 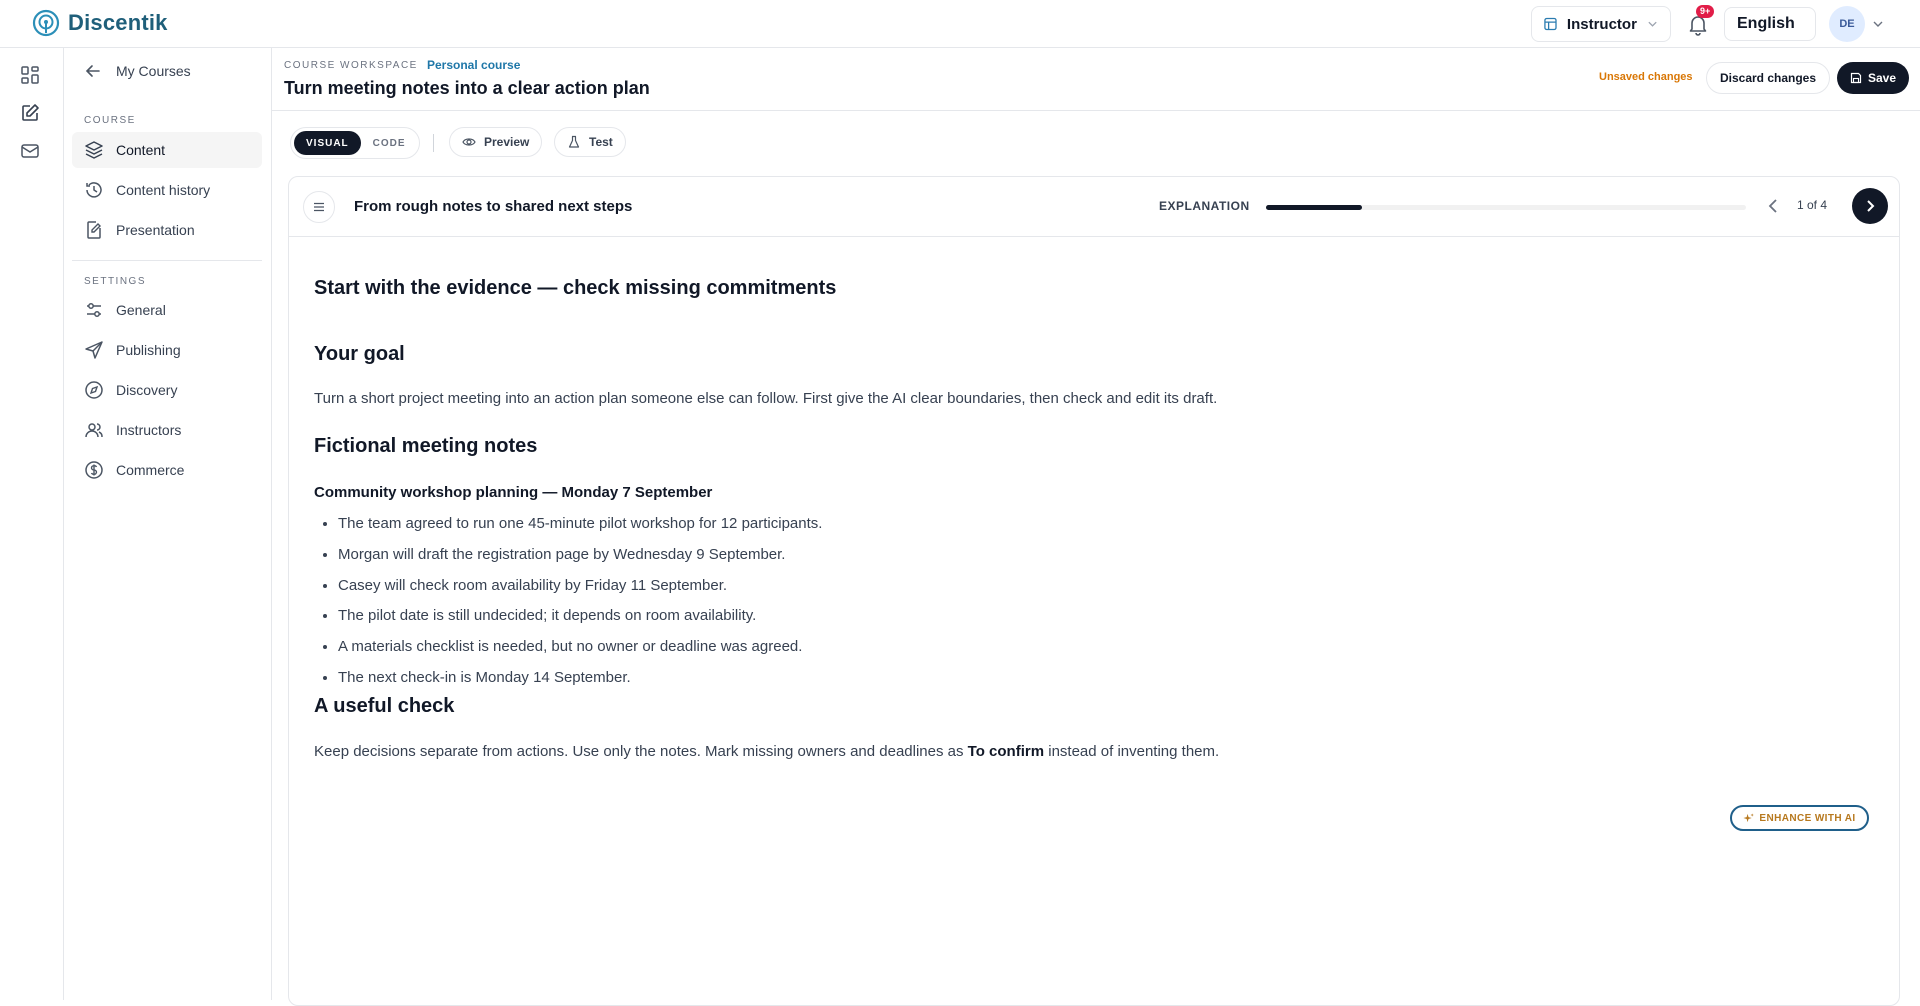 What do you see at coordinates (389, 143) in the screenshot?
I see `code-mode-tab: CODE` at bounding box center [389, 143].